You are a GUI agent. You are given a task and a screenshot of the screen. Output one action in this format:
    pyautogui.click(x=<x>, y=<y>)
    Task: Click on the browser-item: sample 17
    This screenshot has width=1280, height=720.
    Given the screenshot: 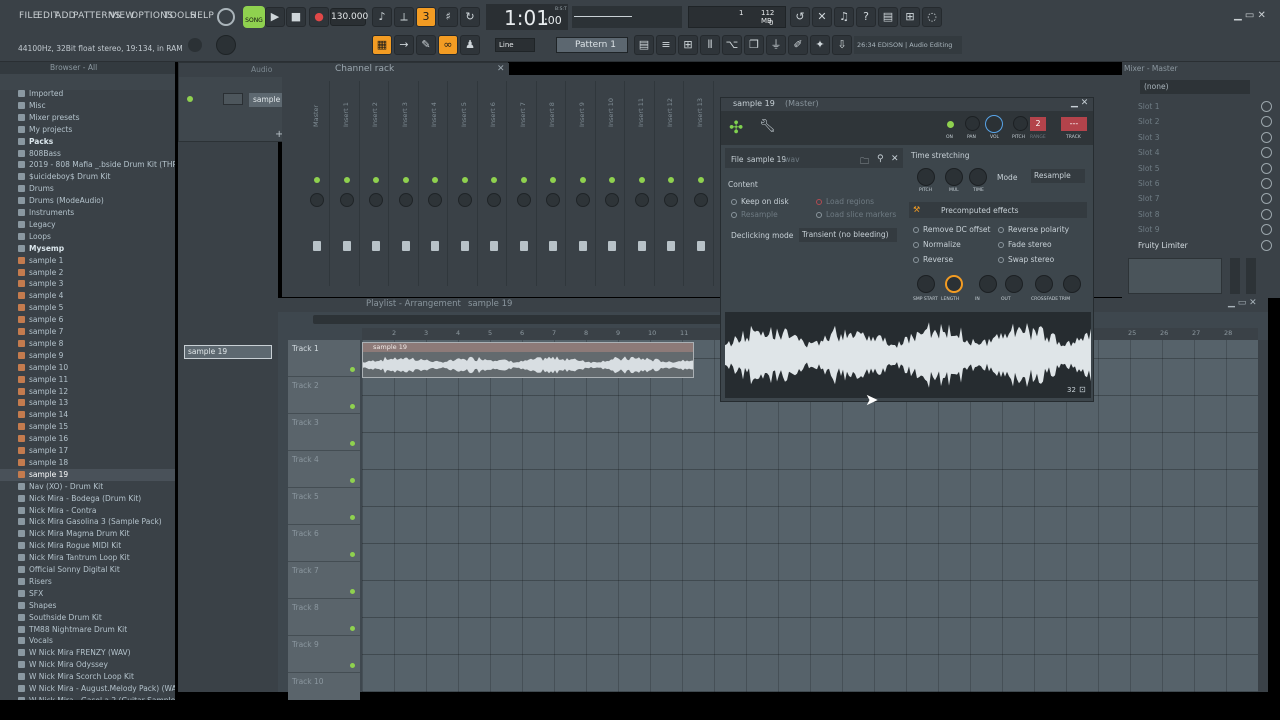 What is the action you would take?
    pyautogui.click(x=87, y=451)
    